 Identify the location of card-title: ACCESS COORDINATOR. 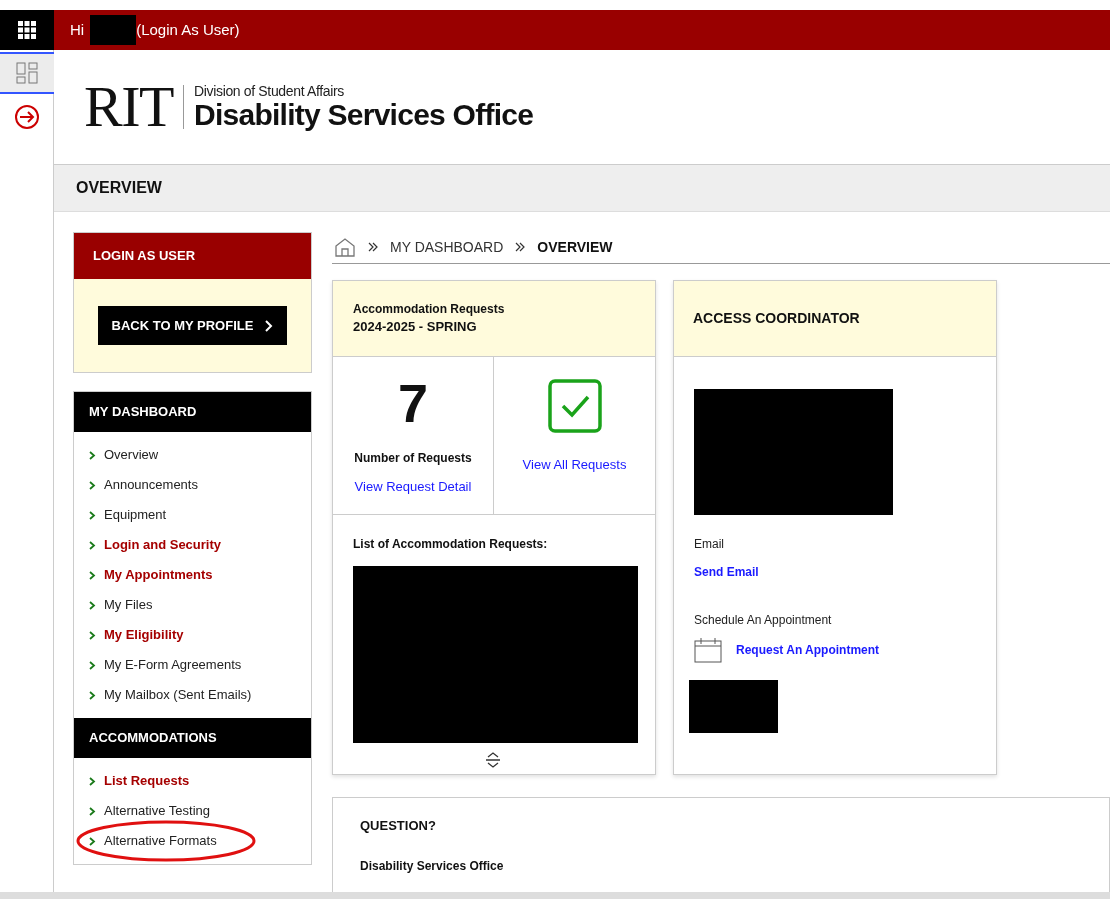
(776, 318).